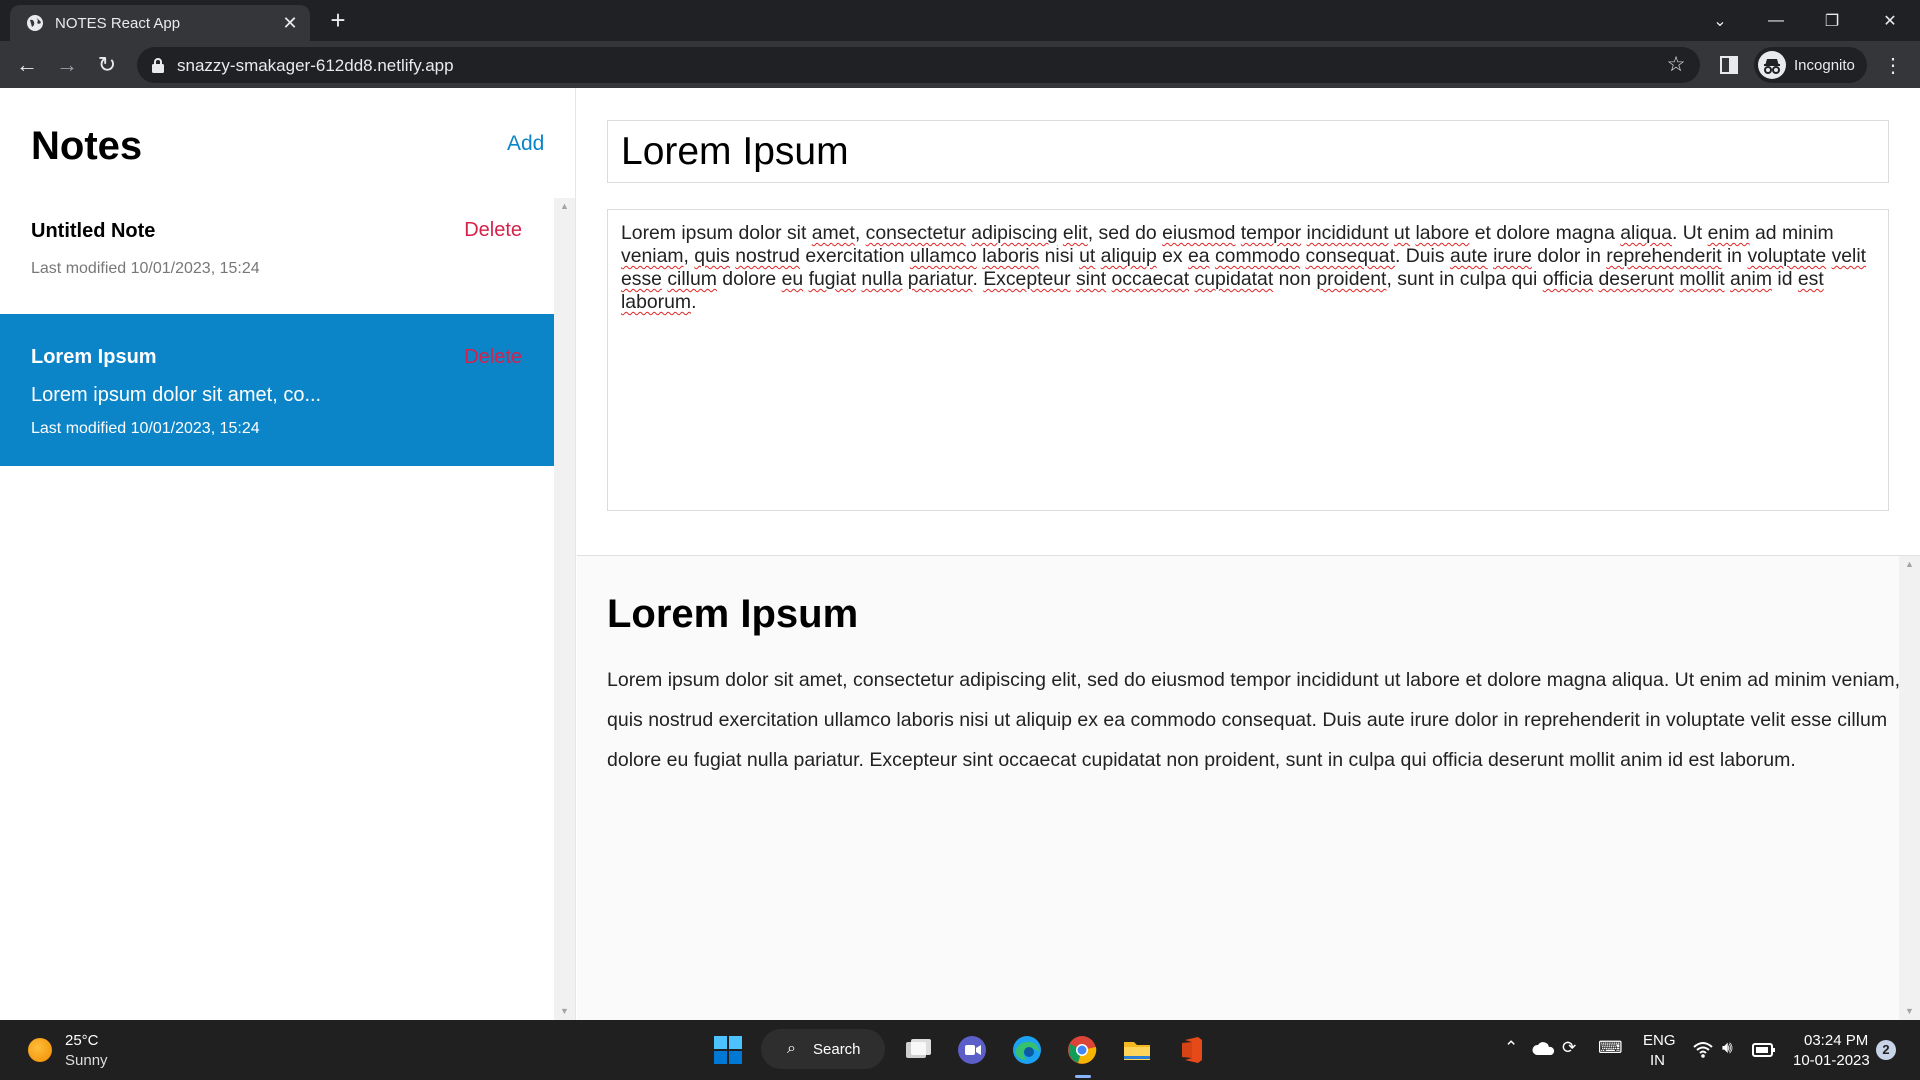 This screenshot has width=1920, height=1080. I want to click on sync-icon: ⟳, so click(1569, 1048).